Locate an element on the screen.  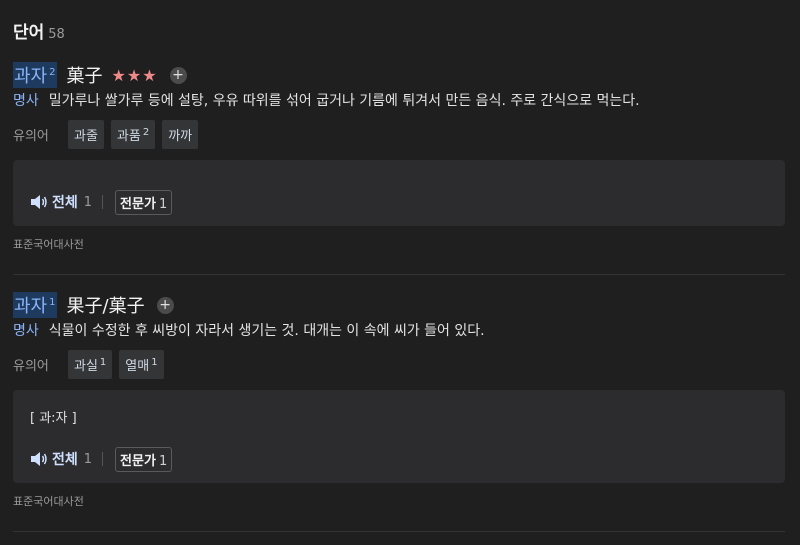
result-count: 58 is located at coordinates (56, 34).